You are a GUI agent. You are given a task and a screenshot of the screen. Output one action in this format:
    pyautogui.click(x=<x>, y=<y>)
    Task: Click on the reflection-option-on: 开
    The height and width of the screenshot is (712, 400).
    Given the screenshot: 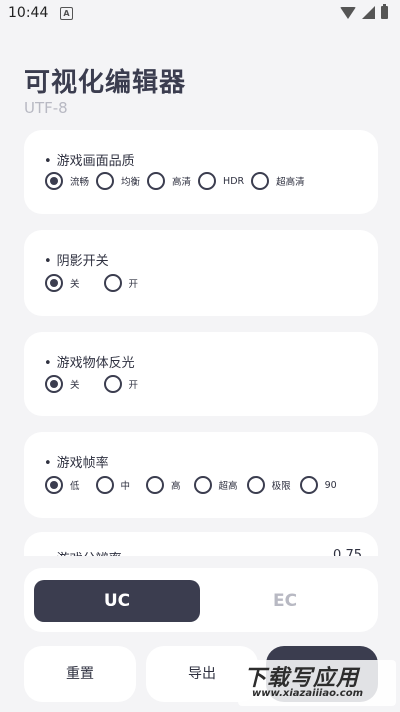 What is the action you would take?
    pyautogui.click(x=120, y=384)
    